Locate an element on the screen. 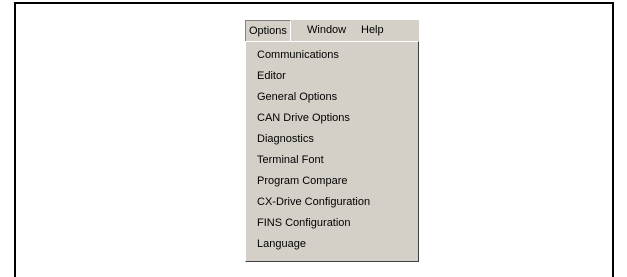 The width and height of the screenshot is (627, 277). menu-item-terminal-font: Terminal Font is located at coordinates (290, 160).